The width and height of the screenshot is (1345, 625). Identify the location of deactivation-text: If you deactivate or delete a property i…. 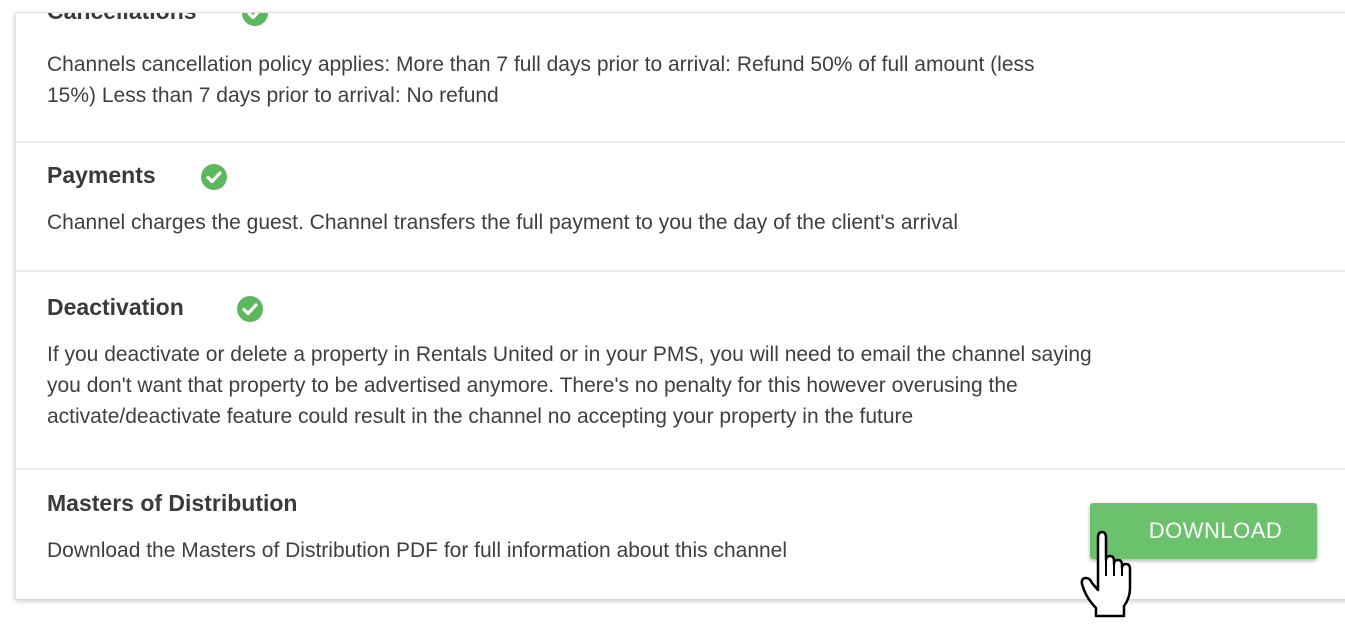
(569, 385).